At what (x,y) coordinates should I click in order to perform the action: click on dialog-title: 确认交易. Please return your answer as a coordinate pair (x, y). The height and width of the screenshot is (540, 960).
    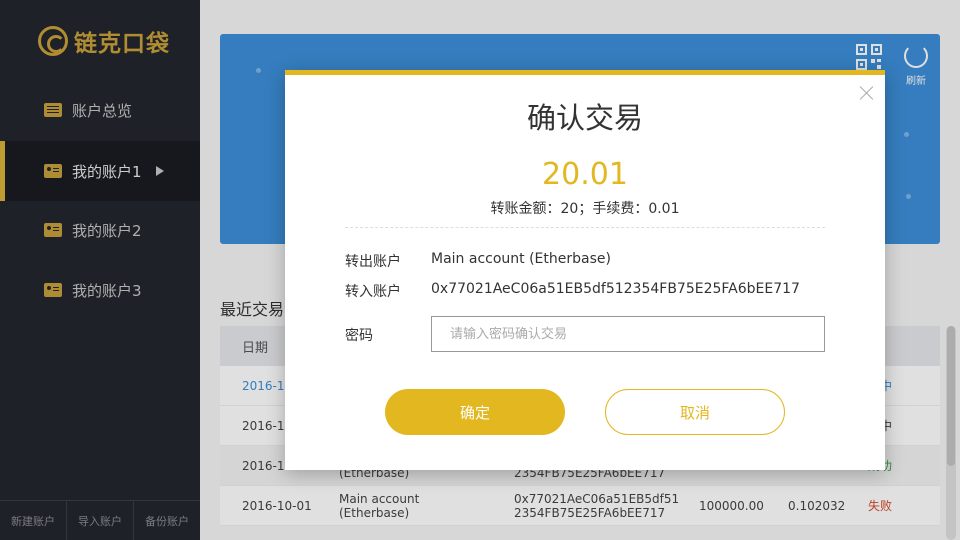
    Looking at the image, I should click on (584, 118).